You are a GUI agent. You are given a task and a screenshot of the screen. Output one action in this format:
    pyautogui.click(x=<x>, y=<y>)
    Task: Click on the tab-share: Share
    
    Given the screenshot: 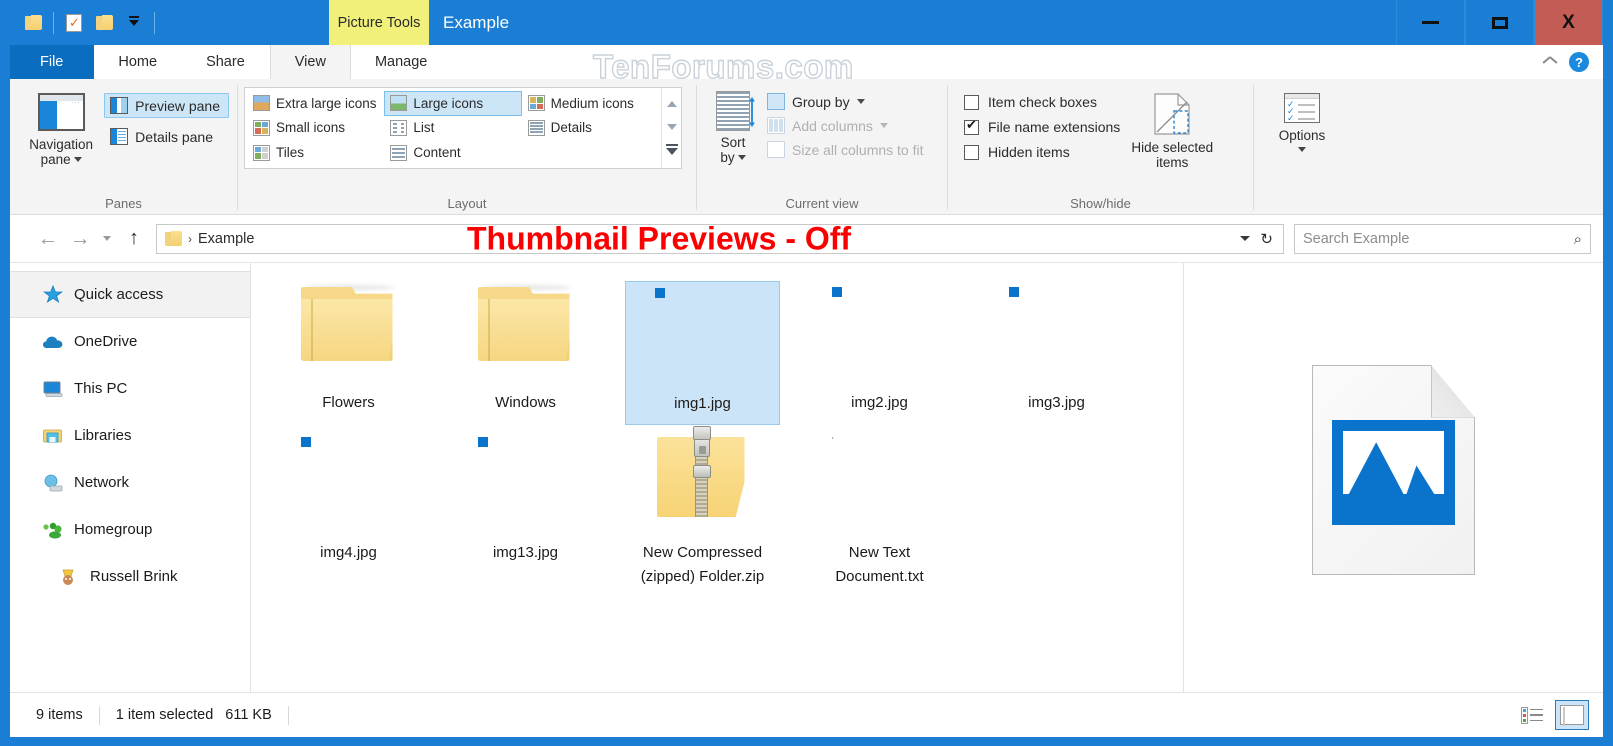 What is the action you would take?
    pyautogui.click(x=226, y=62)
    